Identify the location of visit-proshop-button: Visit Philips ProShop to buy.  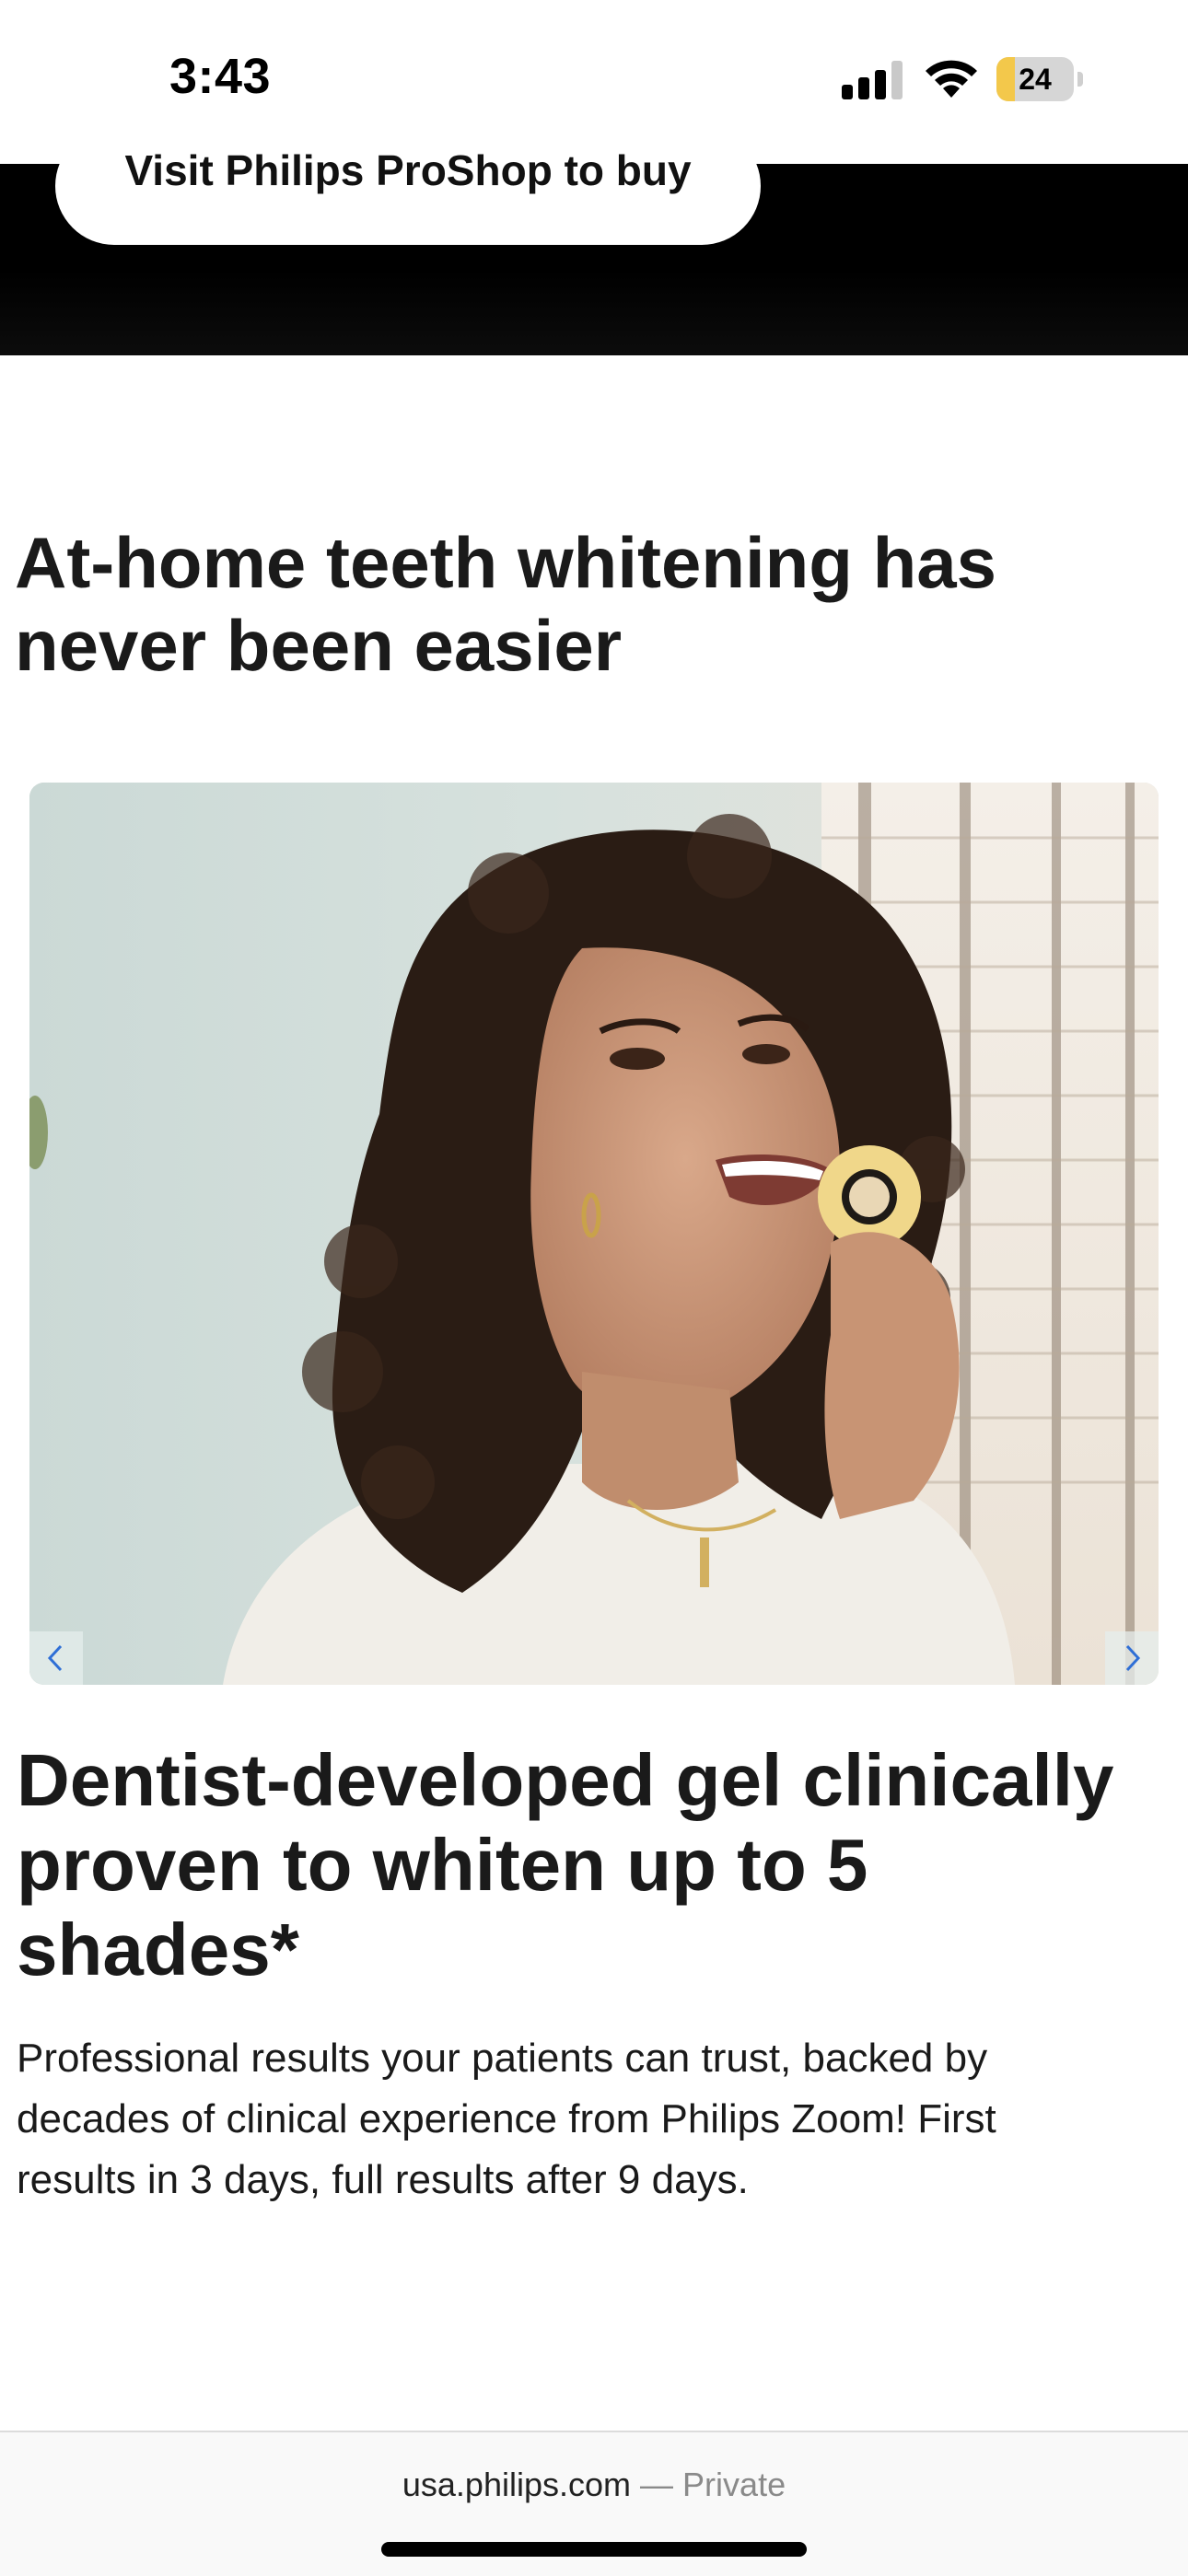
(408, 186).